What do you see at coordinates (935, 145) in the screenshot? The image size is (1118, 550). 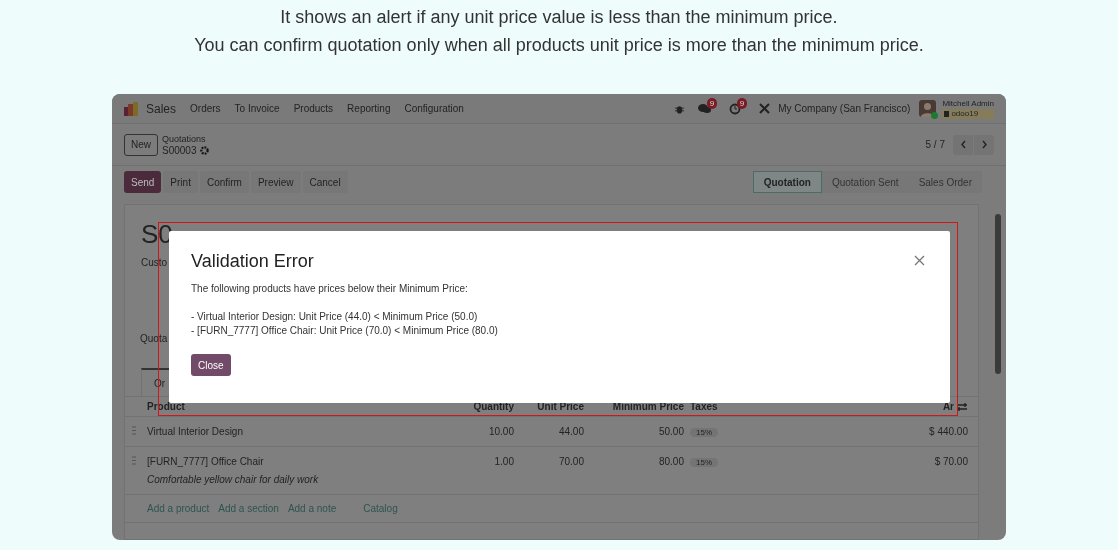 I see `pager-value: 5 / 7` at bounding box center [935, 145].